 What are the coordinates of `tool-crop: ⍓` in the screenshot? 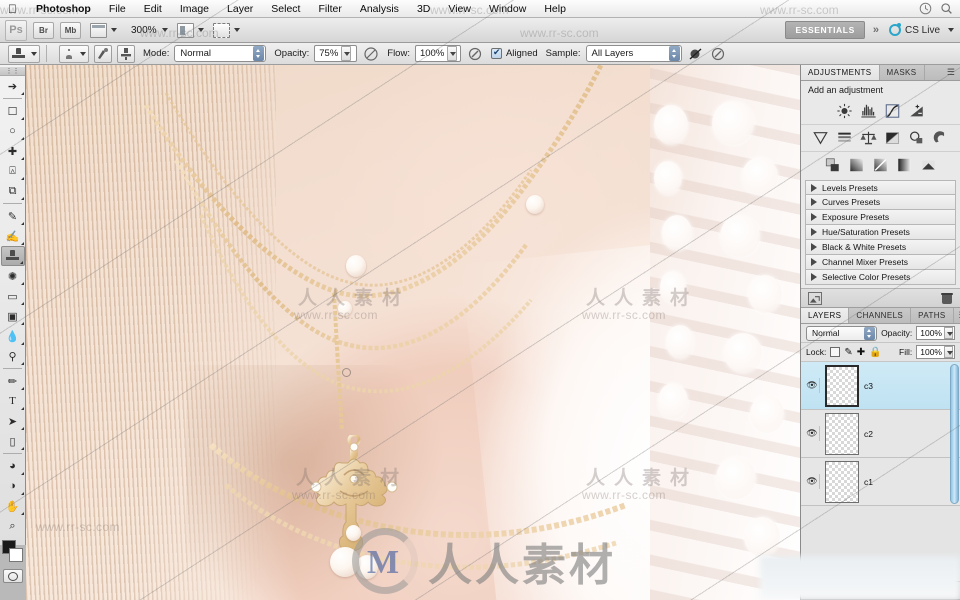 It's located at (13, 171).